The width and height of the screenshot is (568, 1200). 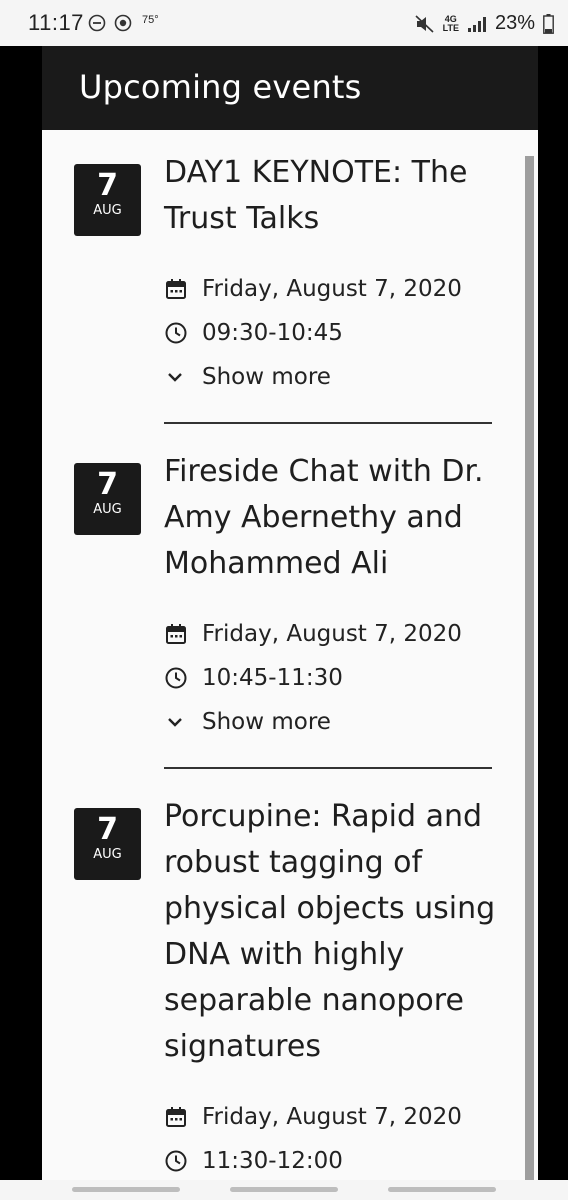 I want to click on weather-icon, so click(x=123, y=23).